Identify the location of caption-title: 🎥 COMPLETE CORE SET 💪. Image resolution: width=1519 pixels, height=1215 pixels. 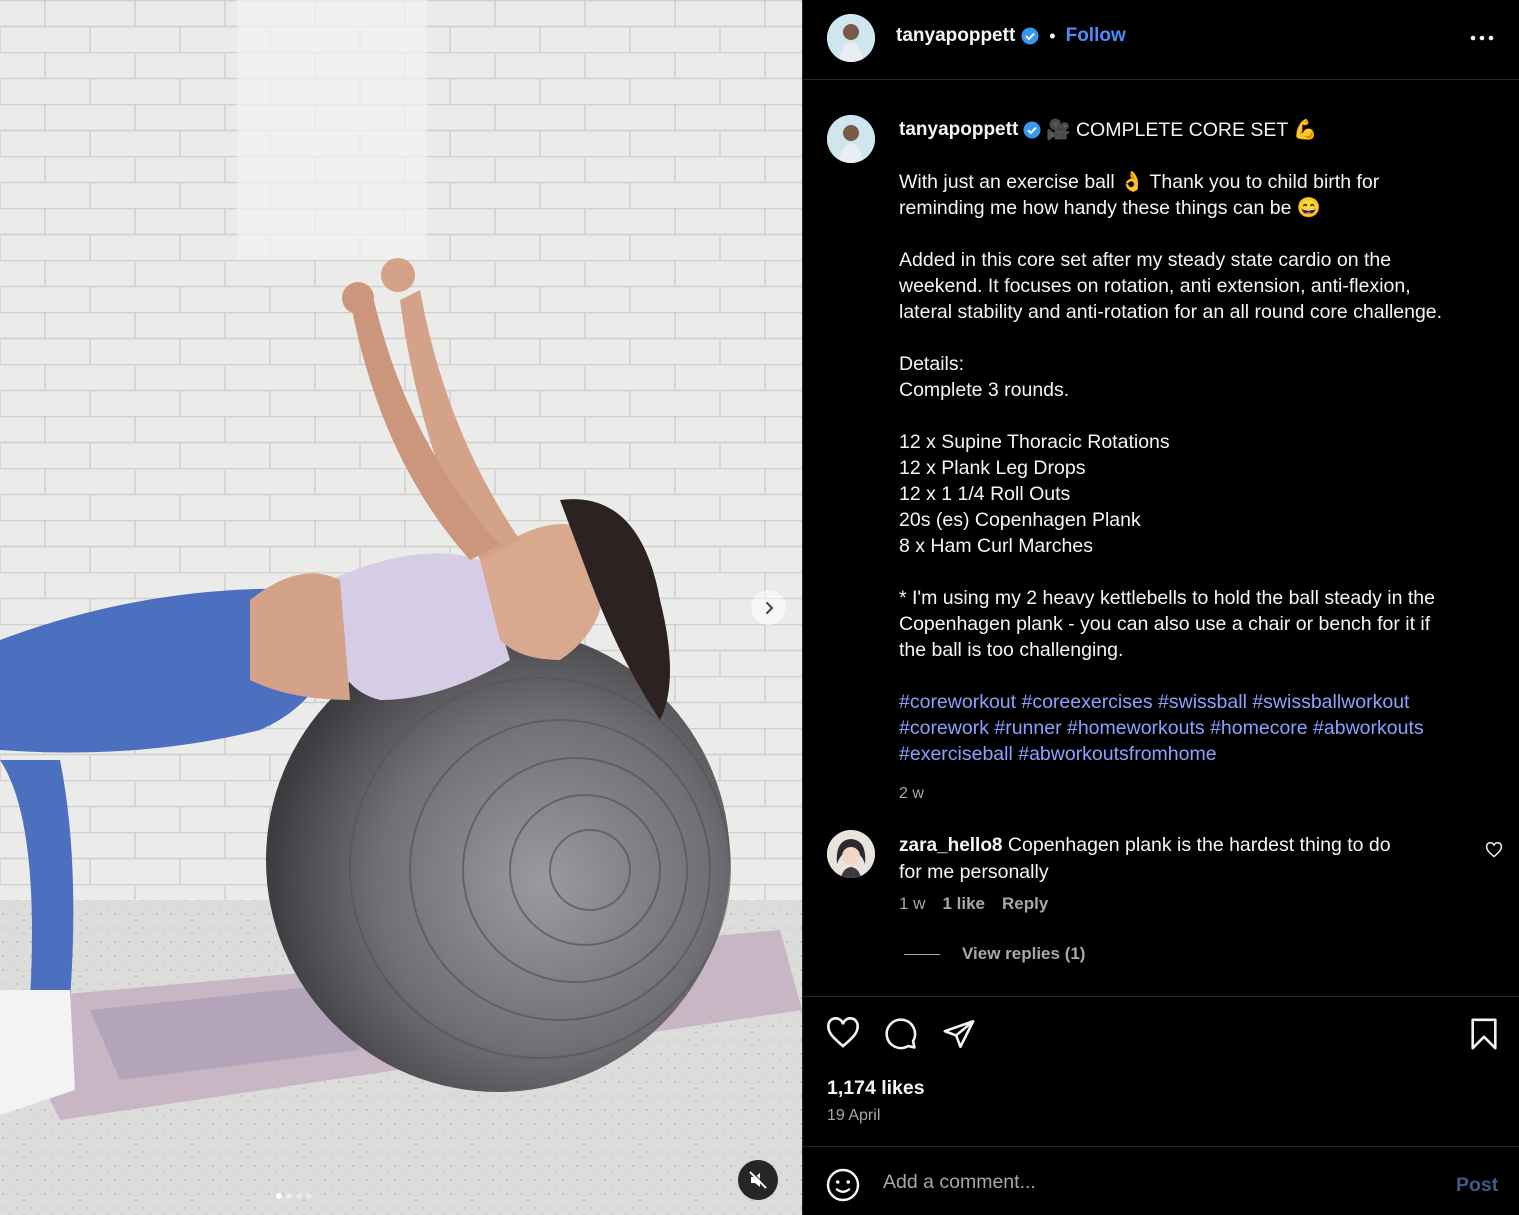
(1182, 130).